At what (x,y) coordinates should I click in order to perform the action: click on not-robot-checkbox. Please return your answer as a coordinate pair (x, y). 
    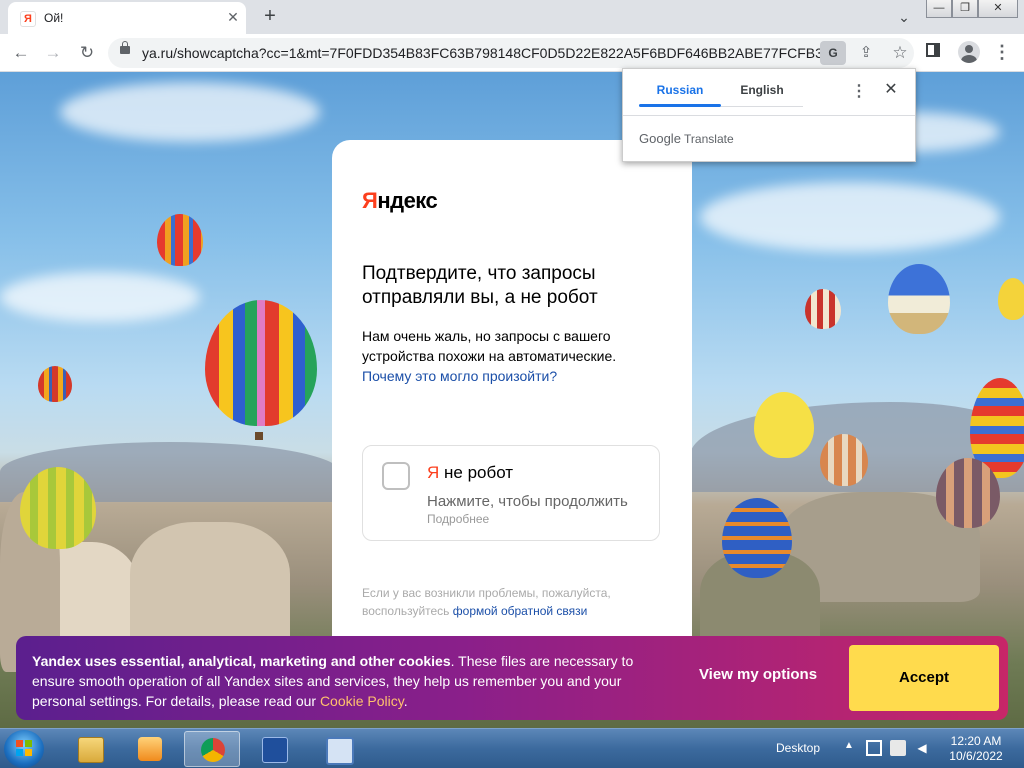
    Looking at the image, I should click on (396, 476).